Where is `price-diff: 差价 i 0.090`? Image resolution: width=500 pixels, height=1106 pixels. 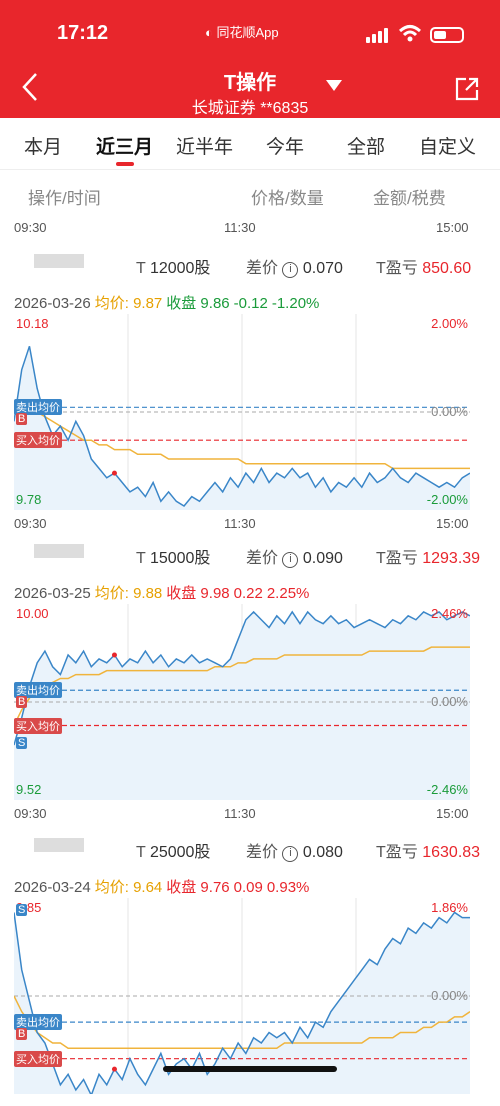
price-diff: 差价 i 0.090 is located at coordinates (294, 556).